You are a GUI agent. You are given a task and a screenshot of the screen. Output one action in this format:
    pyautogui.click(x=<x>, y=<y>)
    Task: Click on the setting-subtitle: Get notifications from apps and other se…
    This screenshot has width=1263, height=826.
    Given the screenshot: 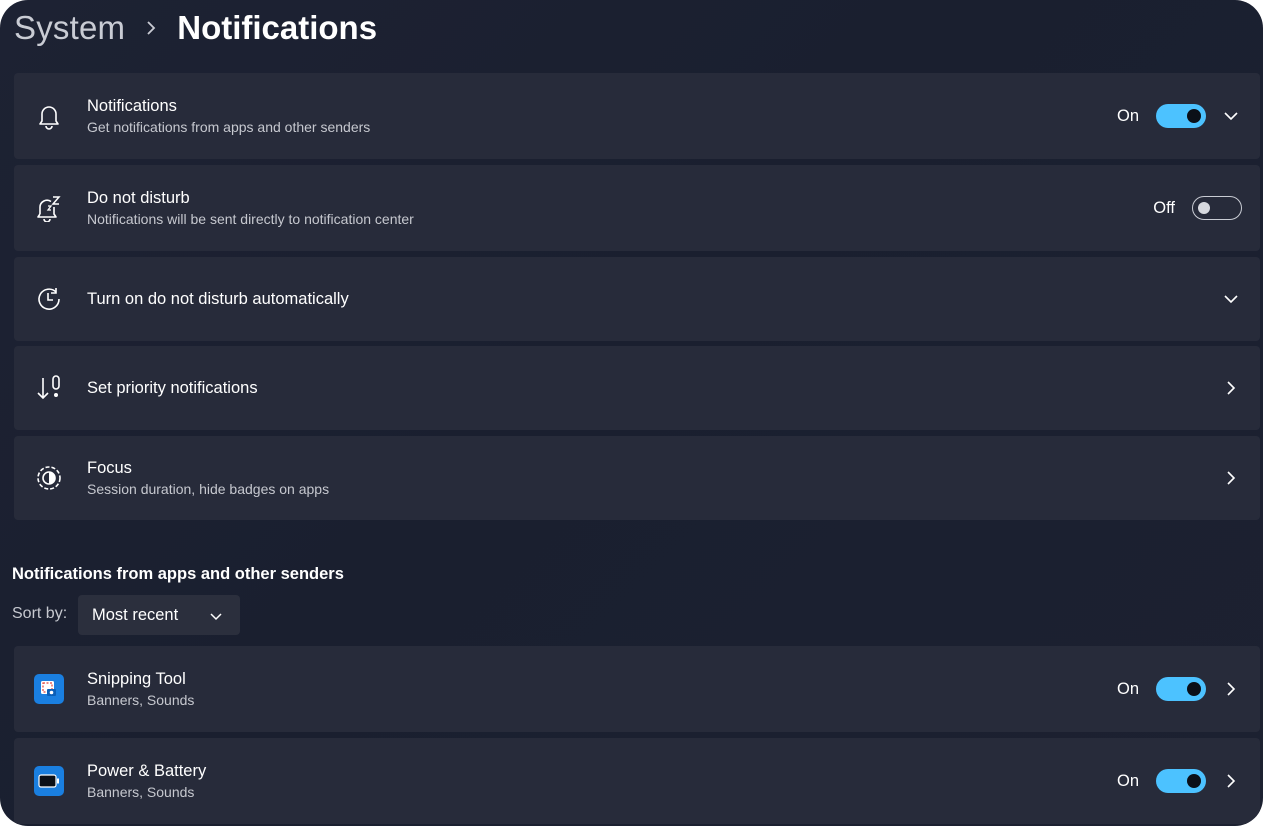 What is the action you would take?
    pyautogui.click(x=229, y=127)
    